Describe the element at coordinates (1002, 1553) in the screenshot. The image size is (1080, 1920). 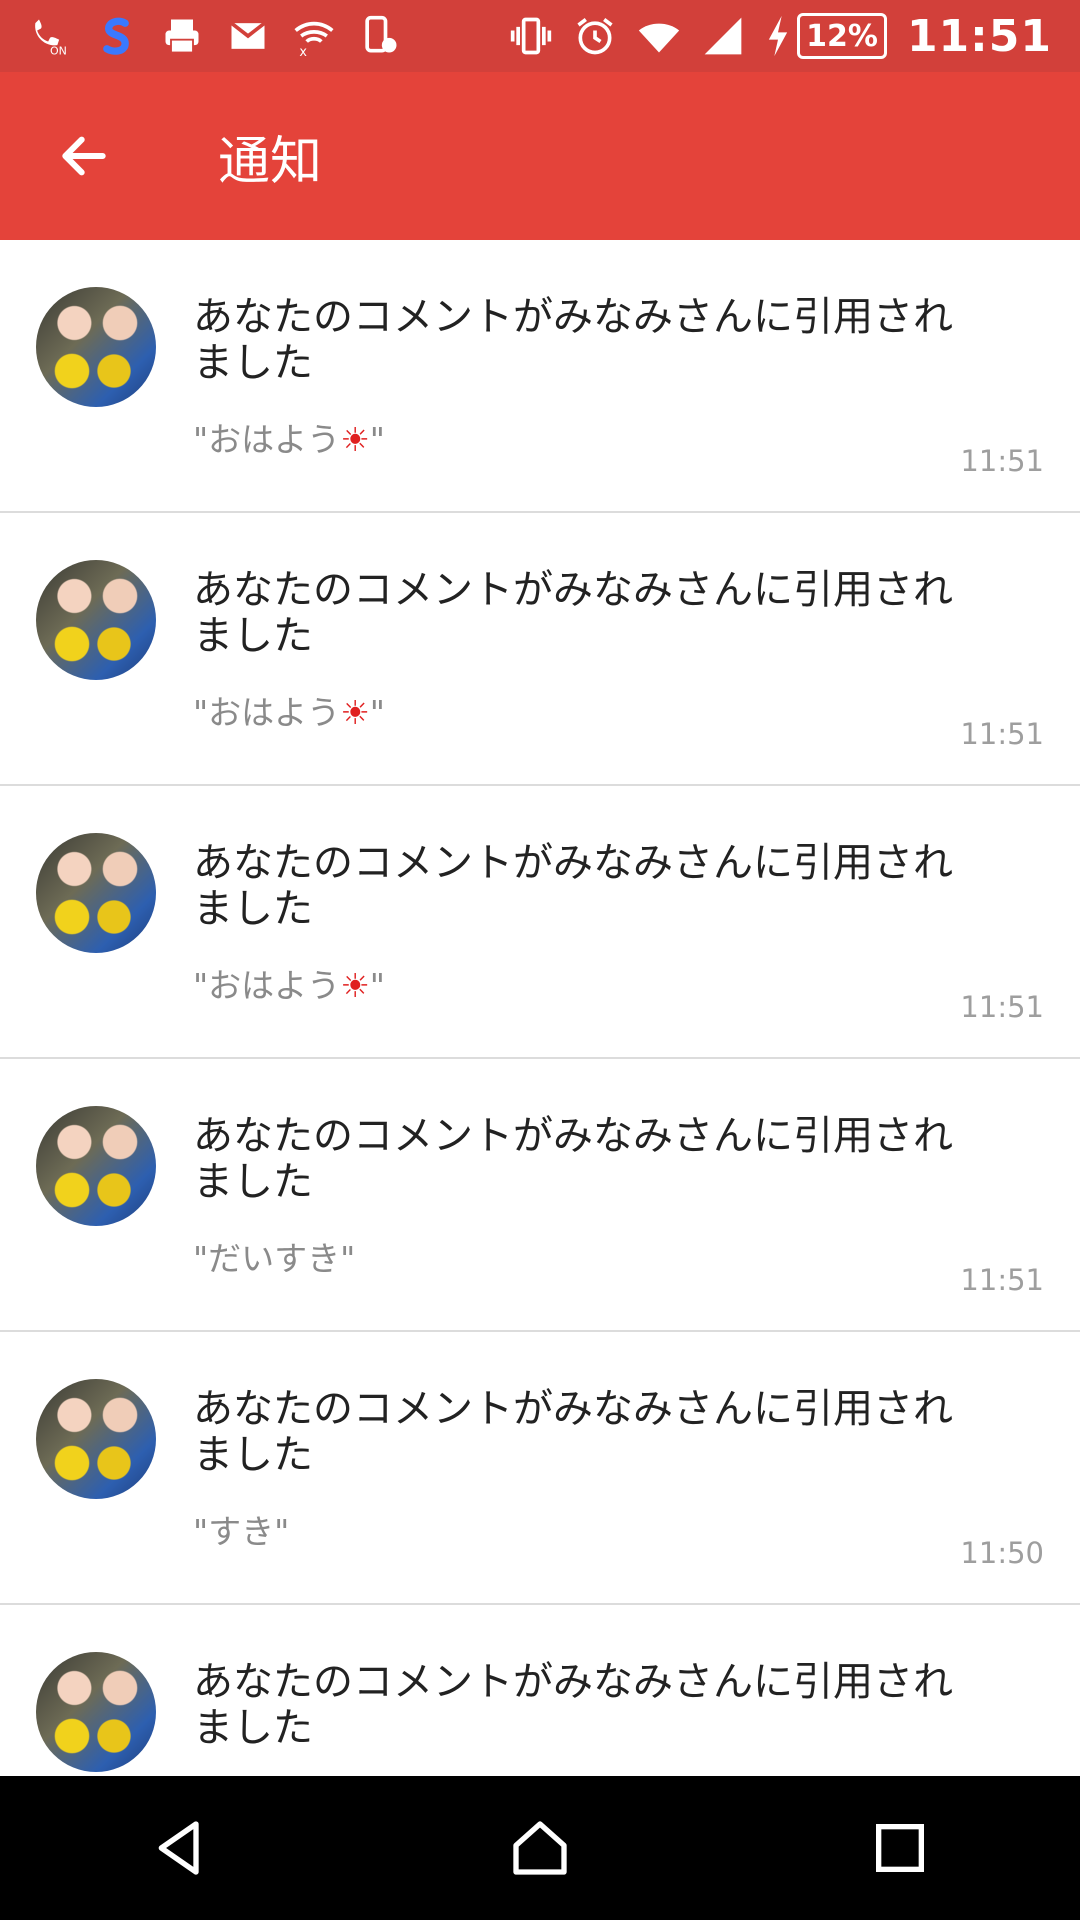
I see `notification-time: 11:50` at that location.